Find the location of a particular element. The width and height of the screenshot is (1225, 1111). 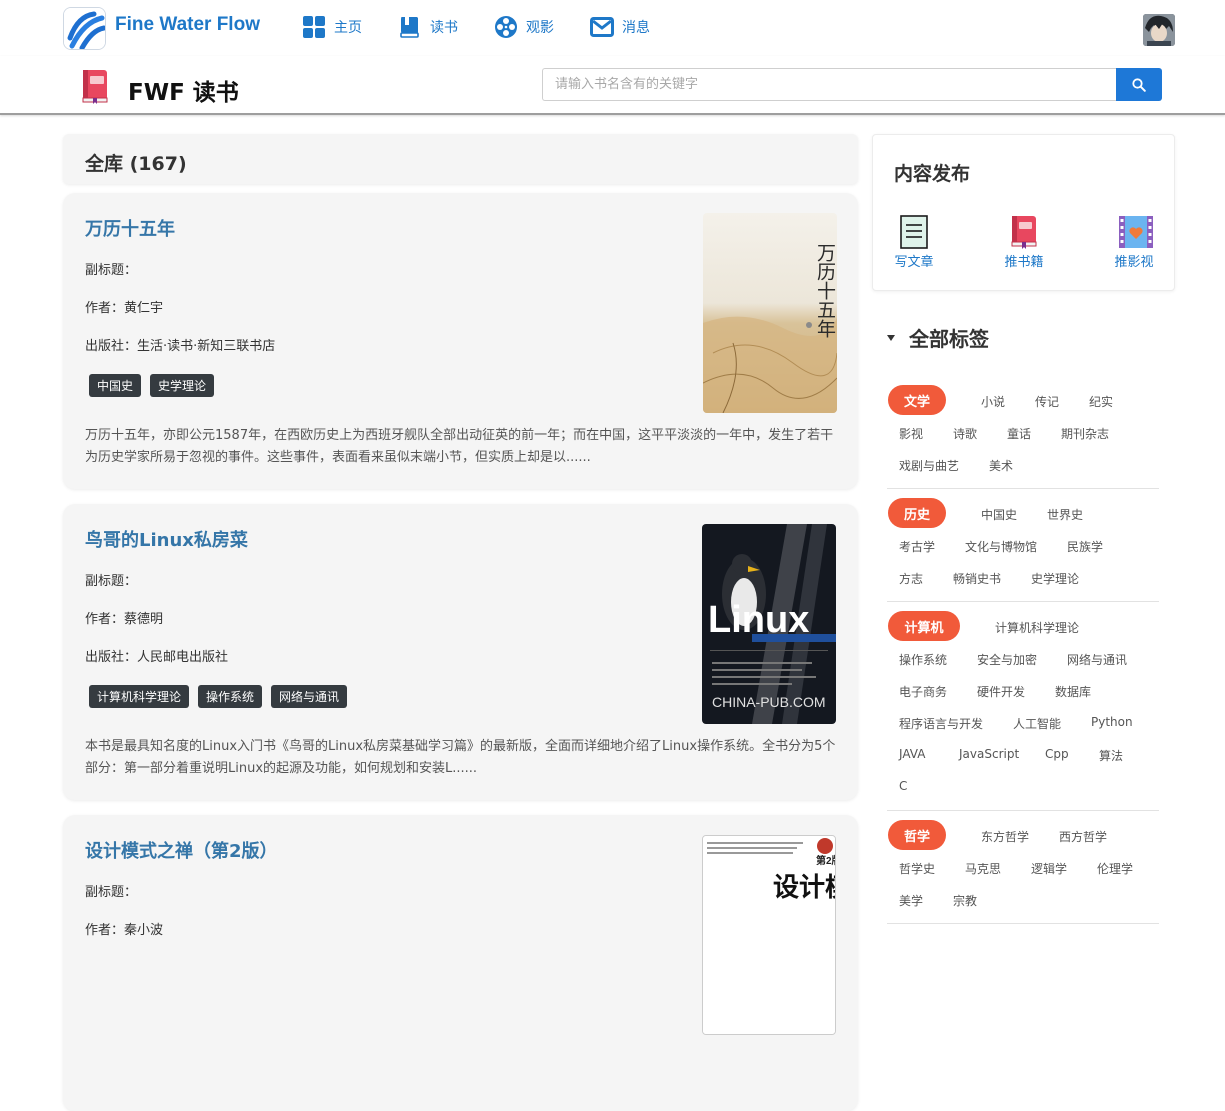

book-cover: 第2版 设计模式 is located at coordinates (769, 935).